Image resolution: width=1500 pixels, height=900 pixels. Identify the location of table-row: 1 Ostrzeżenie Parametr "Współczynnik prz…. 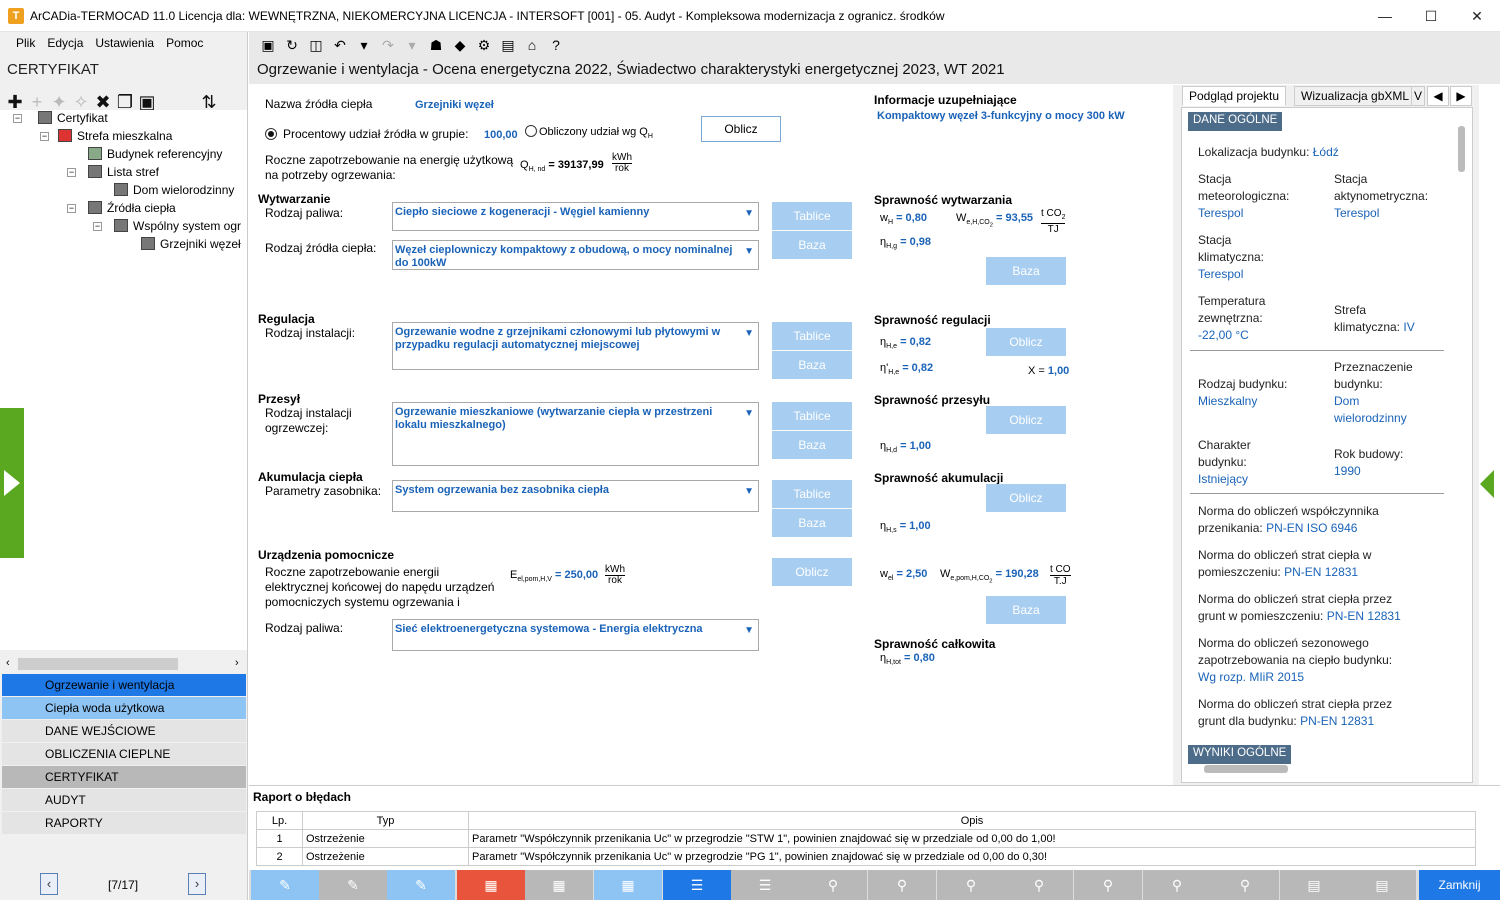
(866, 838).